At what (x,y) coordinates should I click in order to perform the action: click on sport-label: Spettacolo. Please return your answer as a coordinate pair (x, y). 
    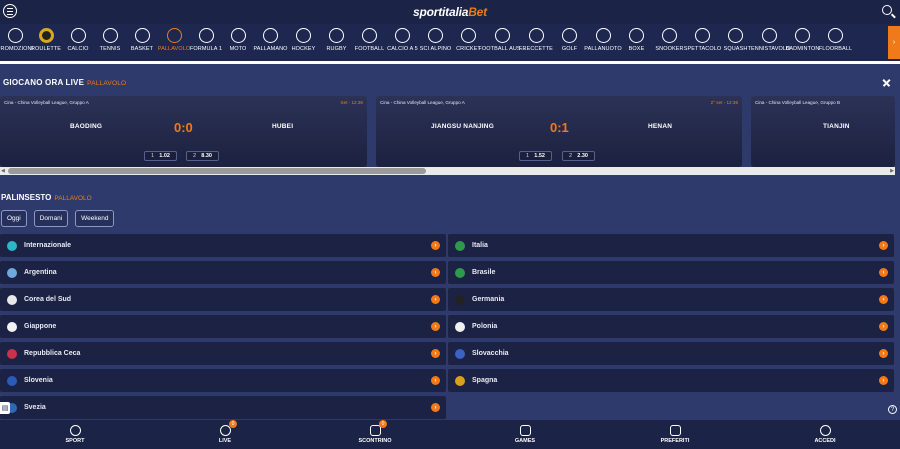
    Looking at the image, I should click on (702, 49).